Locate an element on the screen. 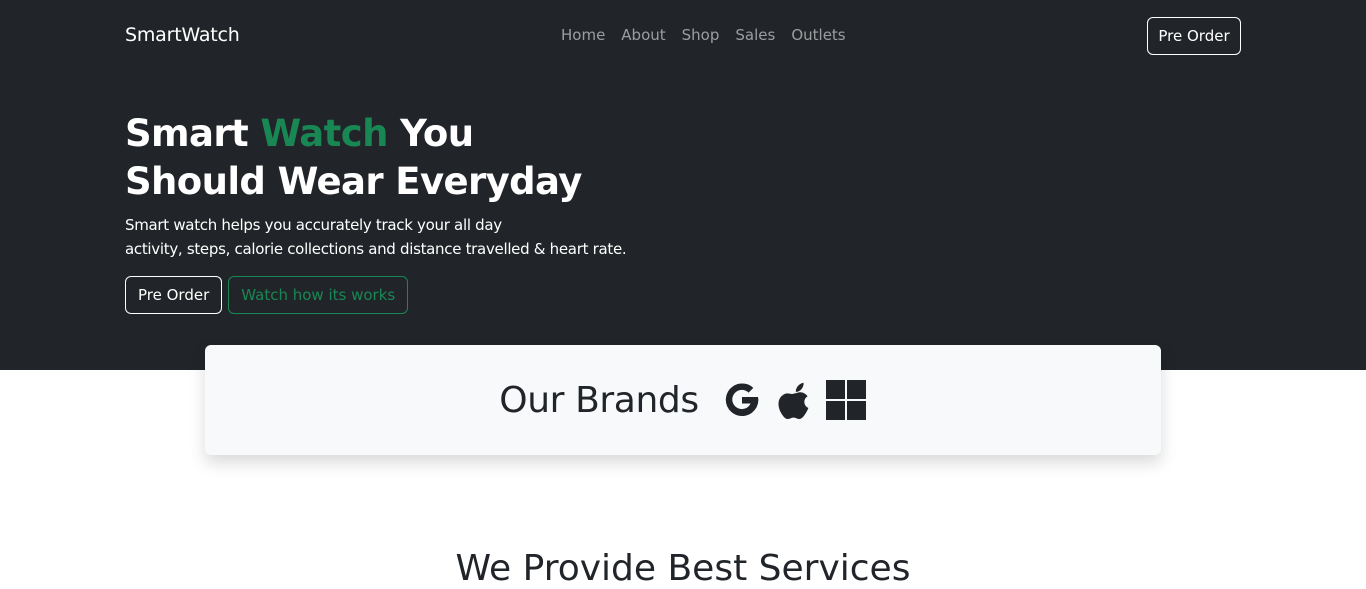 This screenshot has height=589, width=1366. brands-title: Our Brands is located at coordinates (599, 400).